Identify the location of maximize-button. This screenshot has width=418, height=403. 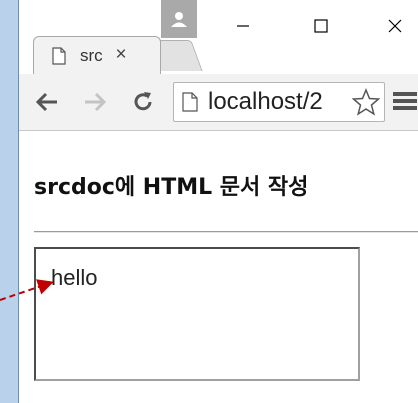
(321, 26).